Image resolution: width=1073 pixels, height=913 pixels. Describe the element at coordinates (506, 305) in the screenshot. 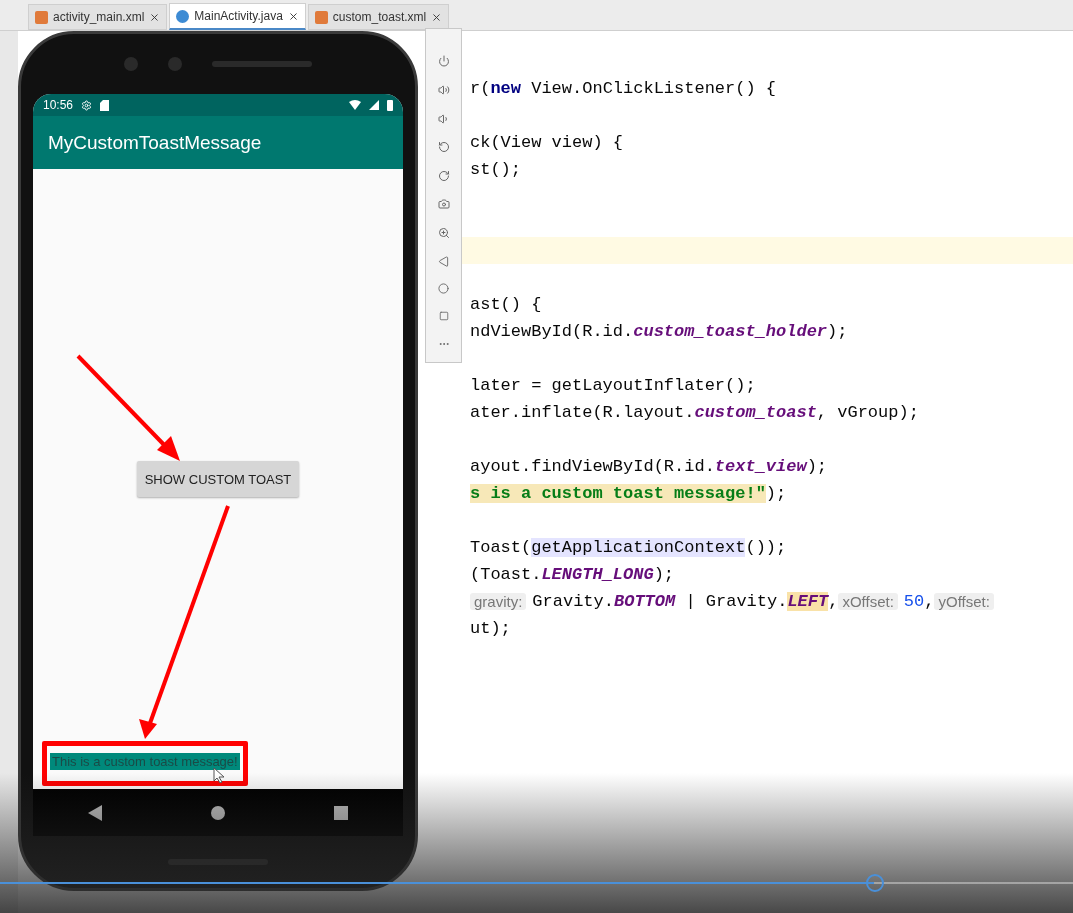

I see `code-line: ast() {` at that location.